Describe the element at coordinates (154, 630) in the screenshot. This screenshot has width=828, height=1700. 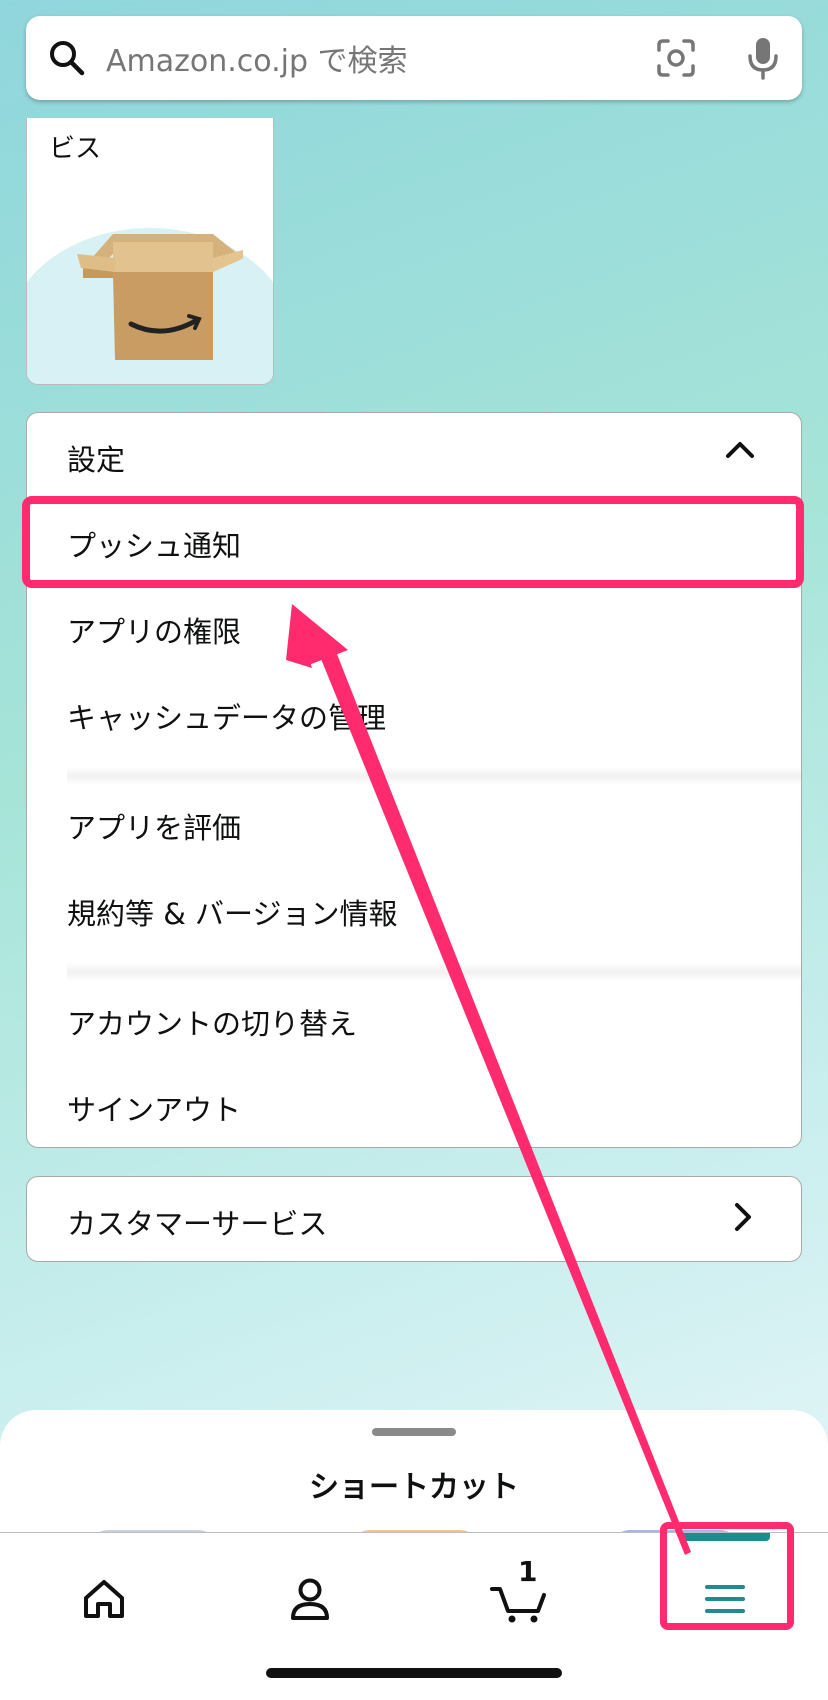
I see `app-permissions-item: アプリの権限` at that location.